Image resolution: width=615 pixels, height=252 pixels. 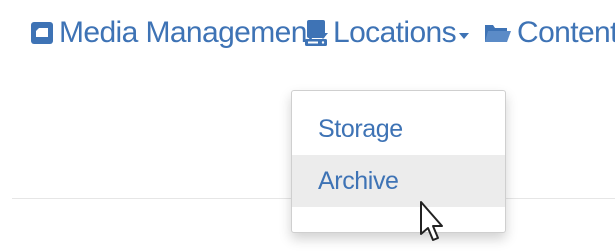 I want to click on media-icon, so click(x=42, y=33).